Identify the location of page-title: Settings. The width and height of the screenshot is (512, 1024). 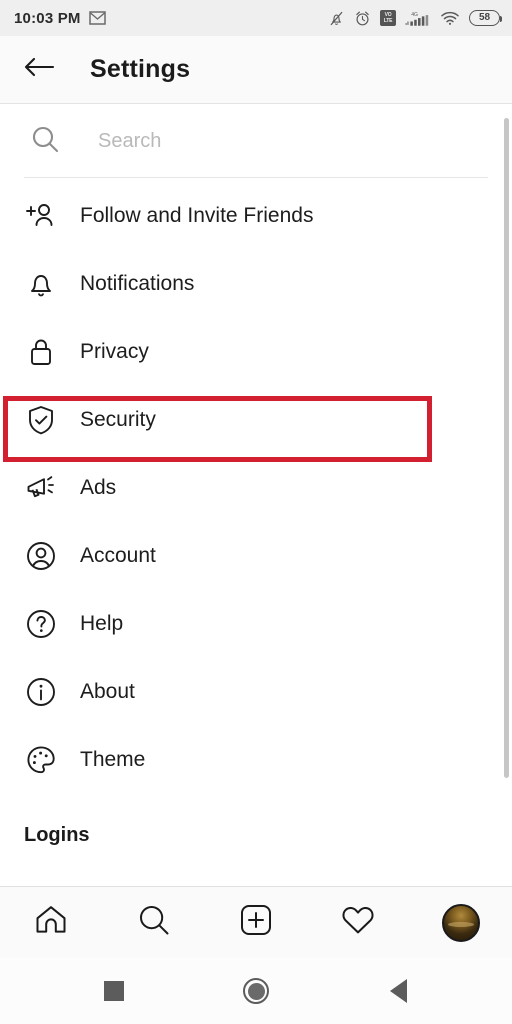
(140, 69).